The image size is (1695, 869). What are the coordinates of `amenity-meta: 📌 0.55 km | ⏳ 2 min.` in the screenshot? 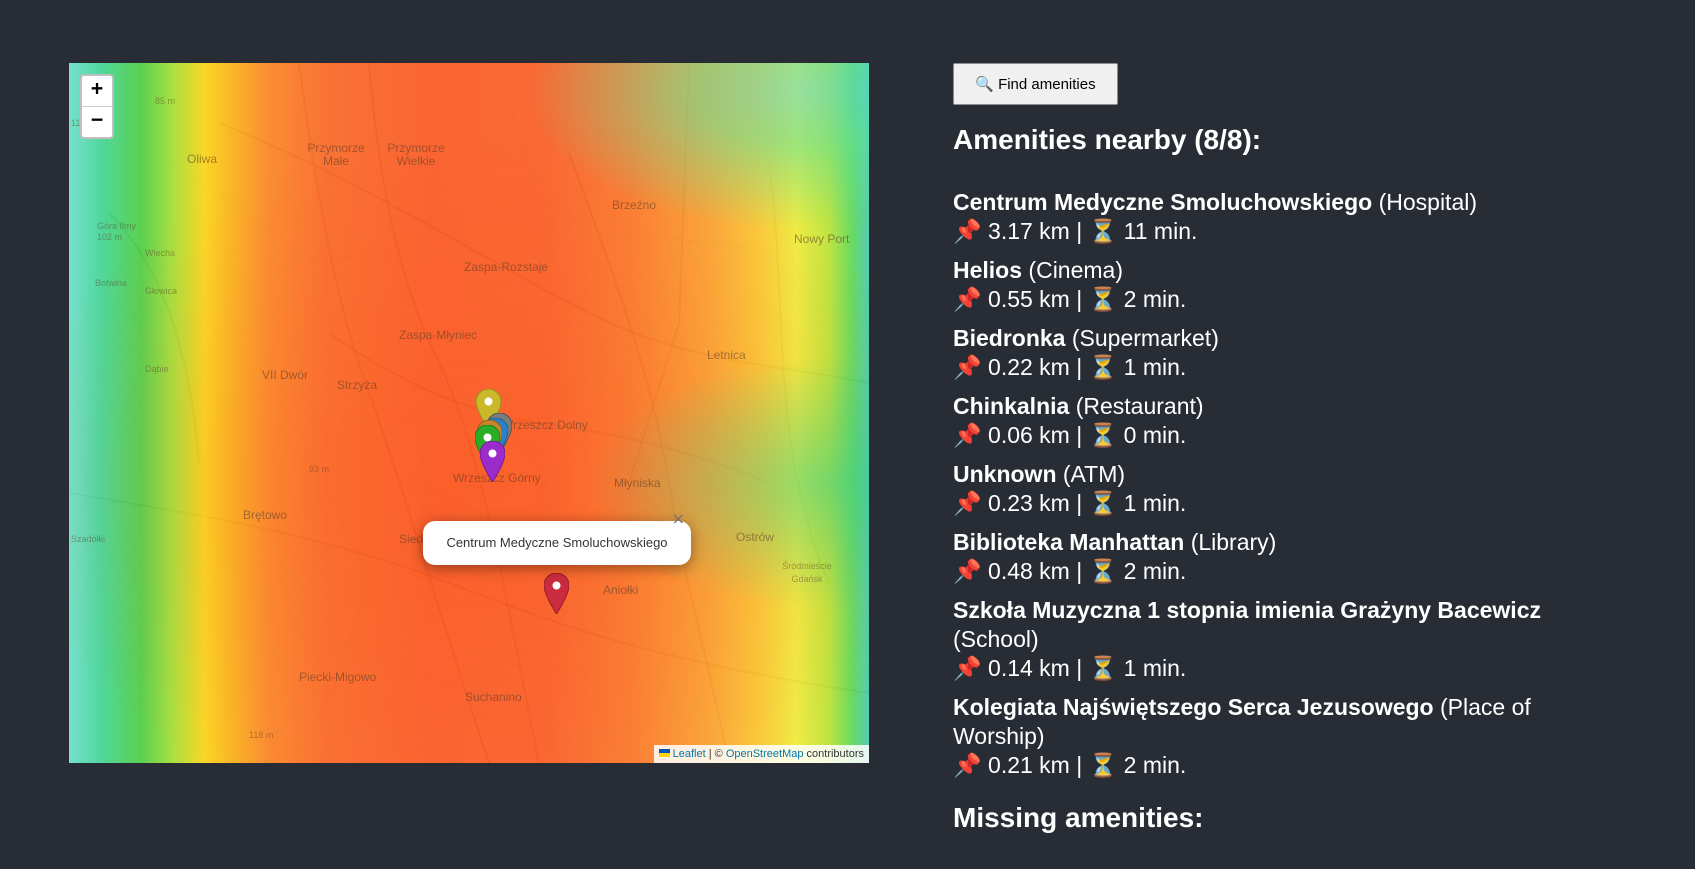 It's located at (1070, 299).